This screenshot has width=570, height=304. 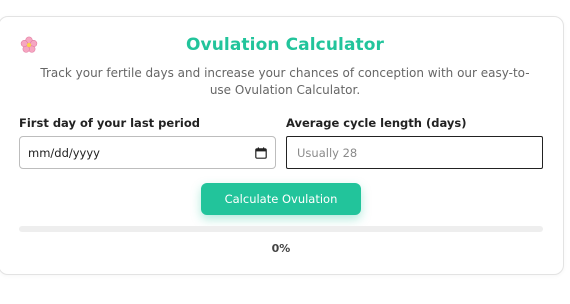 I want to click on progress-text: 0%, so click(x=281, y=248).